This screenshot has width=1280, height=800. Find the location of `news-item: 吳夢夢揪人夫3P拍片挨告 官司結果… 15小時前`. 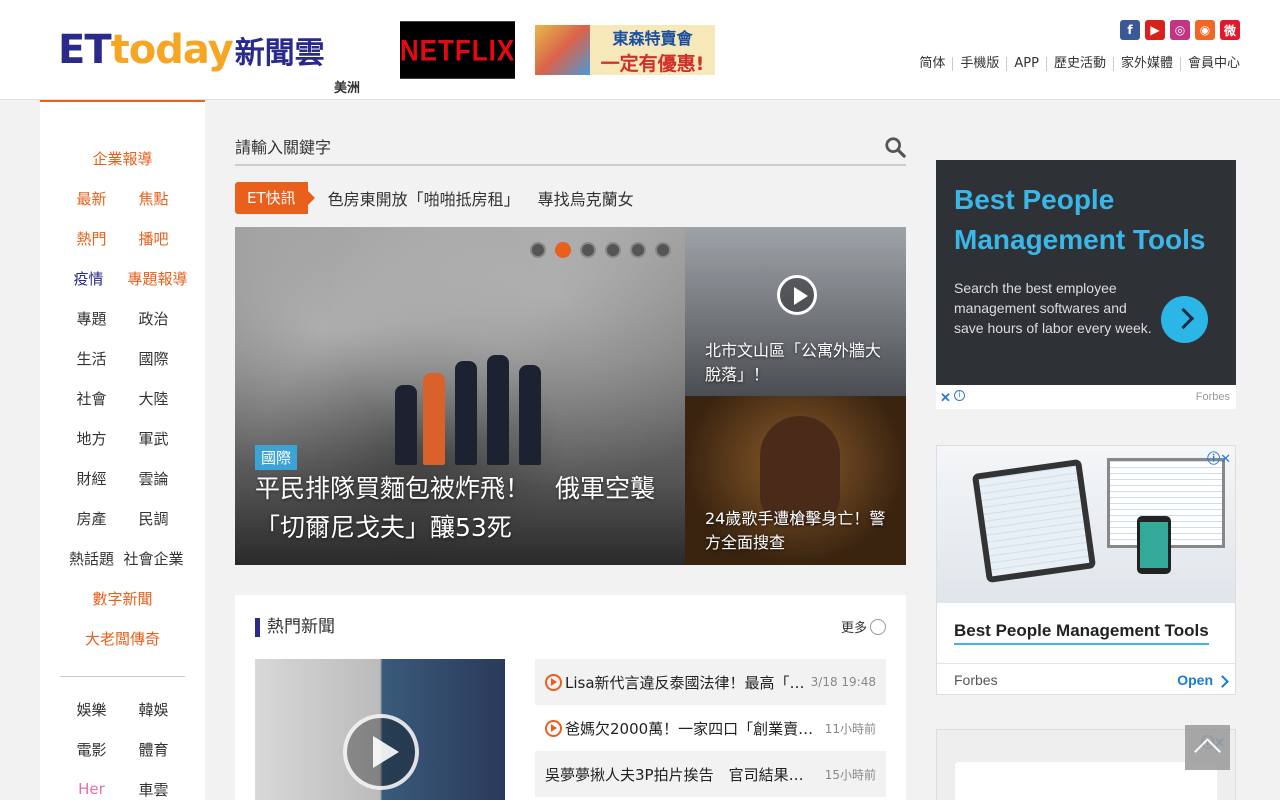

news-item: 吳夢夢揪人夫3P拍片挨告 官司結果… 15小時前 is located at coordinates (710, 774).